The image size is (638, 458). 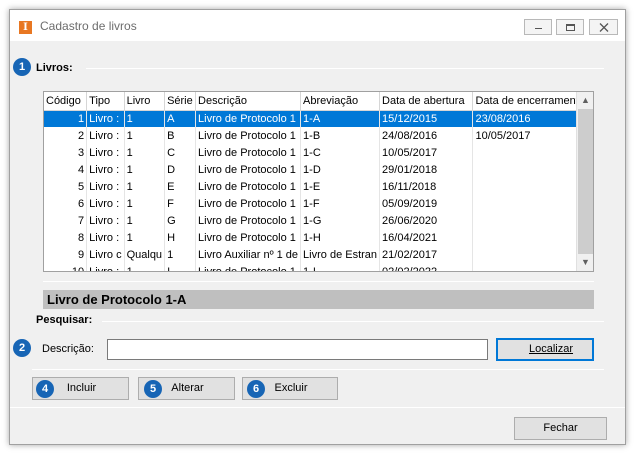 I want to click on localizar-button: Localizar, so click(x=545, y=349).